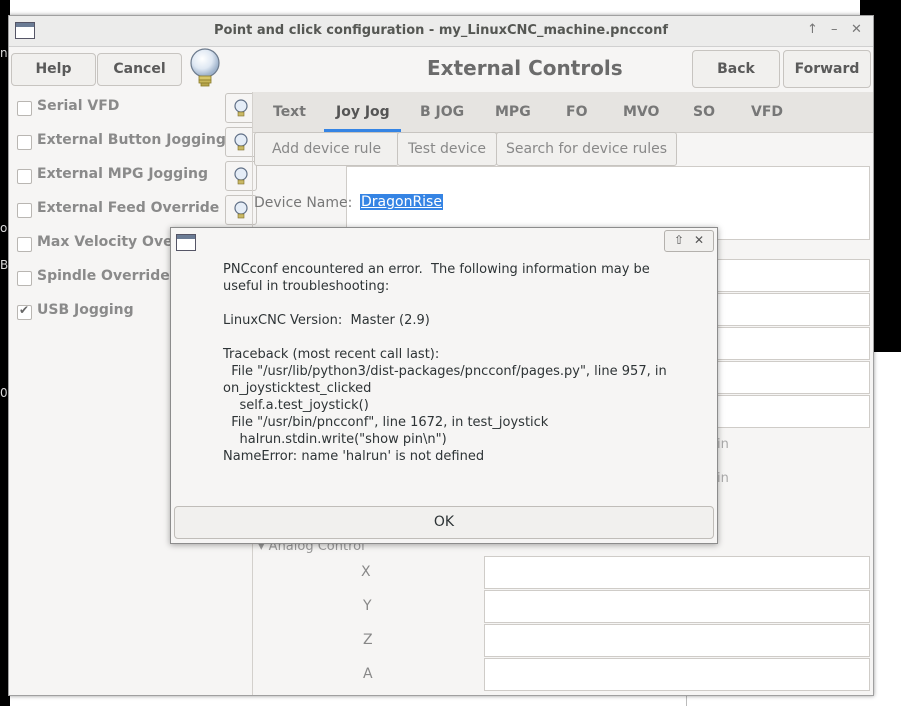 The width and height of the screenshot is (901, 706). I want to click on analog-a-field, so click(677, 674).